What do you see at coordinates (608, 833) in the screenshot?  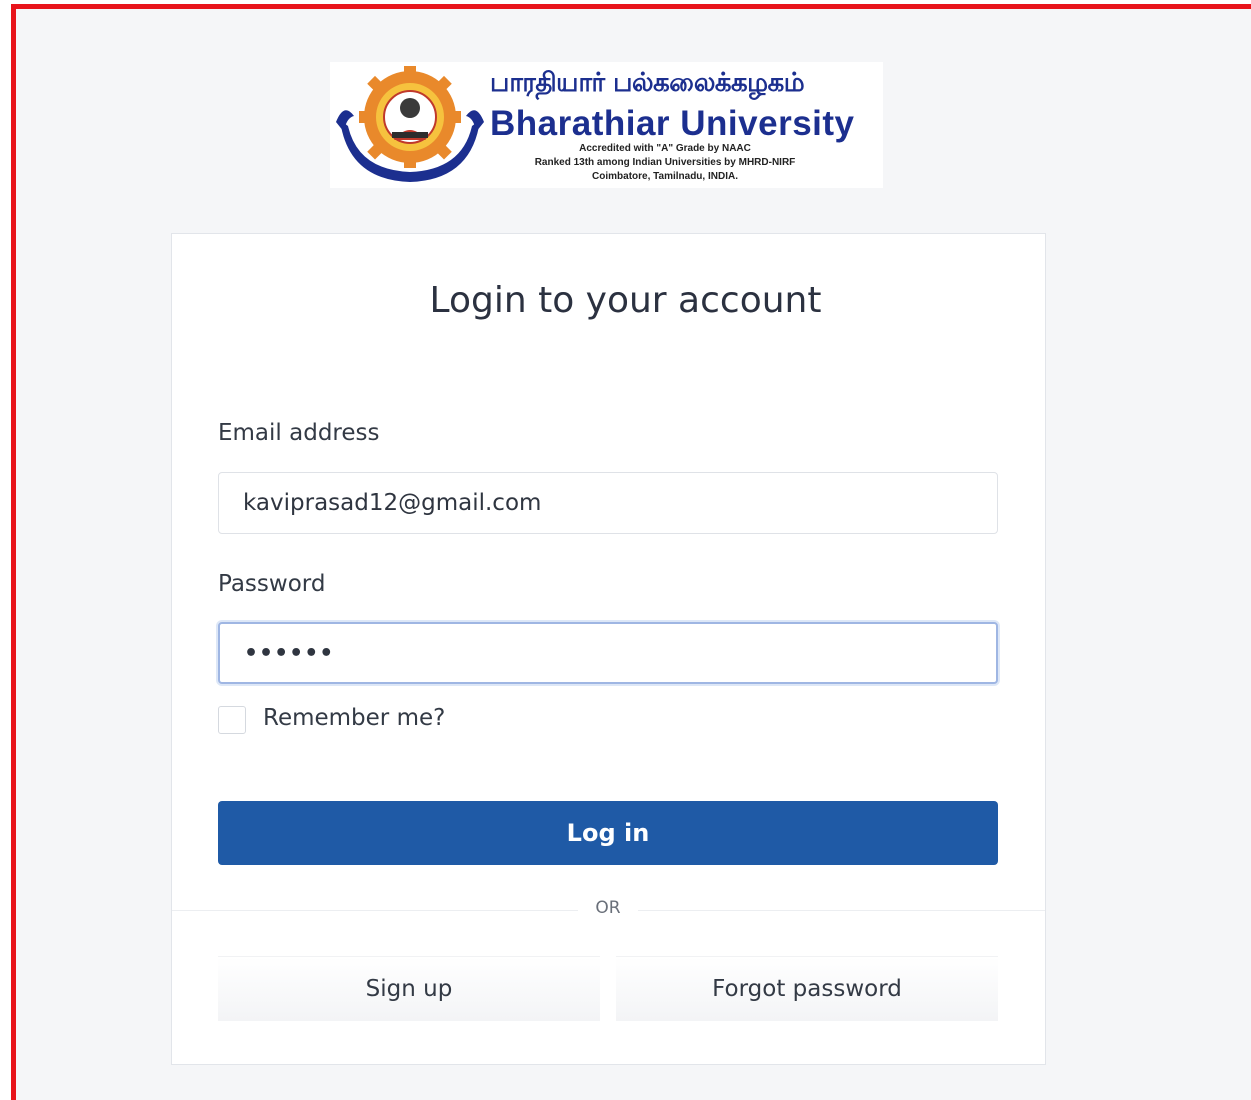 I see `login-button: Log in` at bounding box center [608, 833].